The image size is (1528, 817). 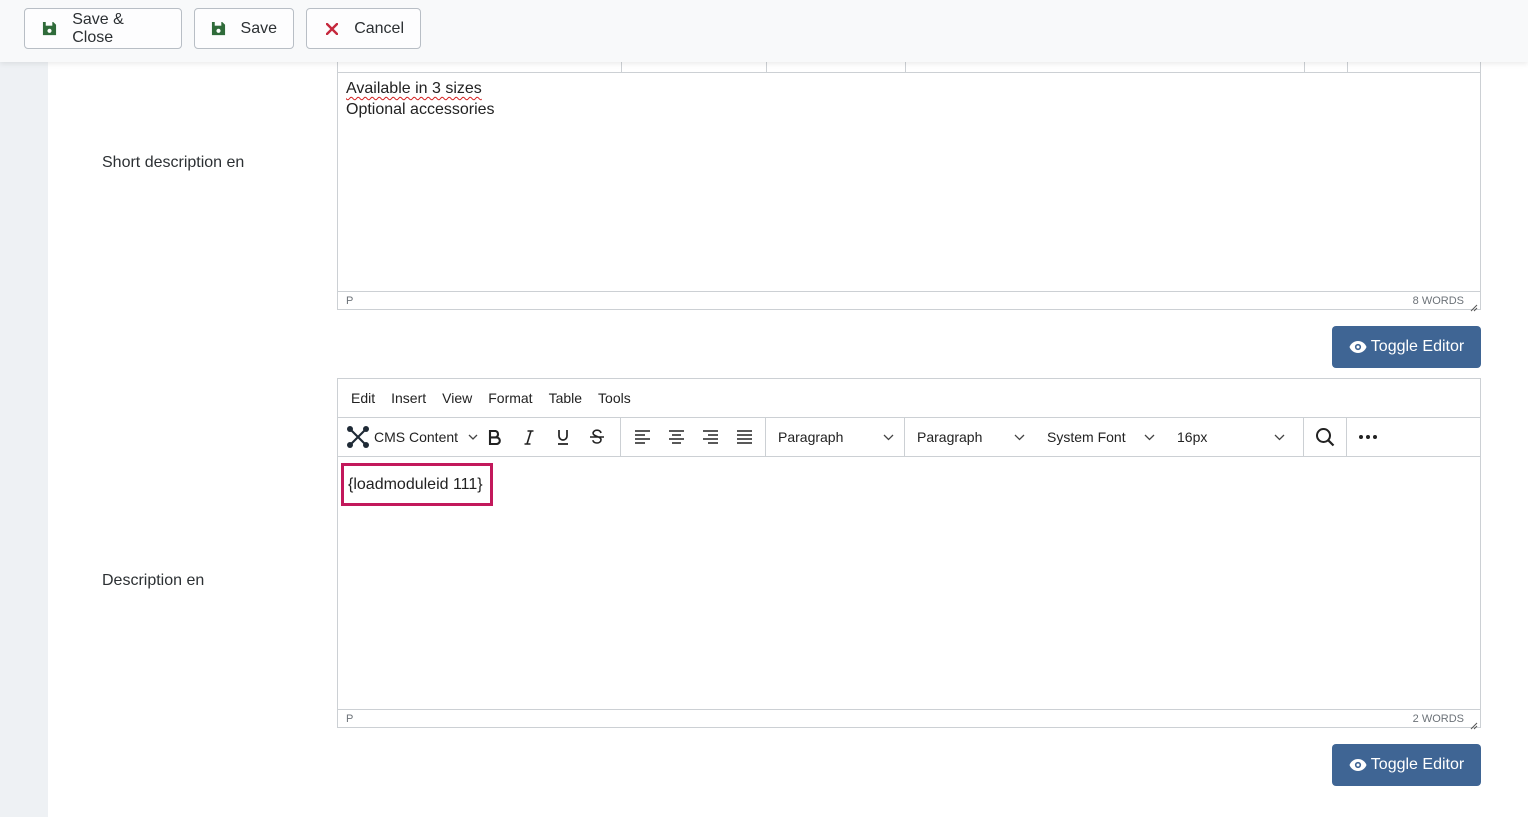 What do you see at coordinates (744, 437) in the screenshot?
I see `align-justify-icon` at bounding box center [744, 437].